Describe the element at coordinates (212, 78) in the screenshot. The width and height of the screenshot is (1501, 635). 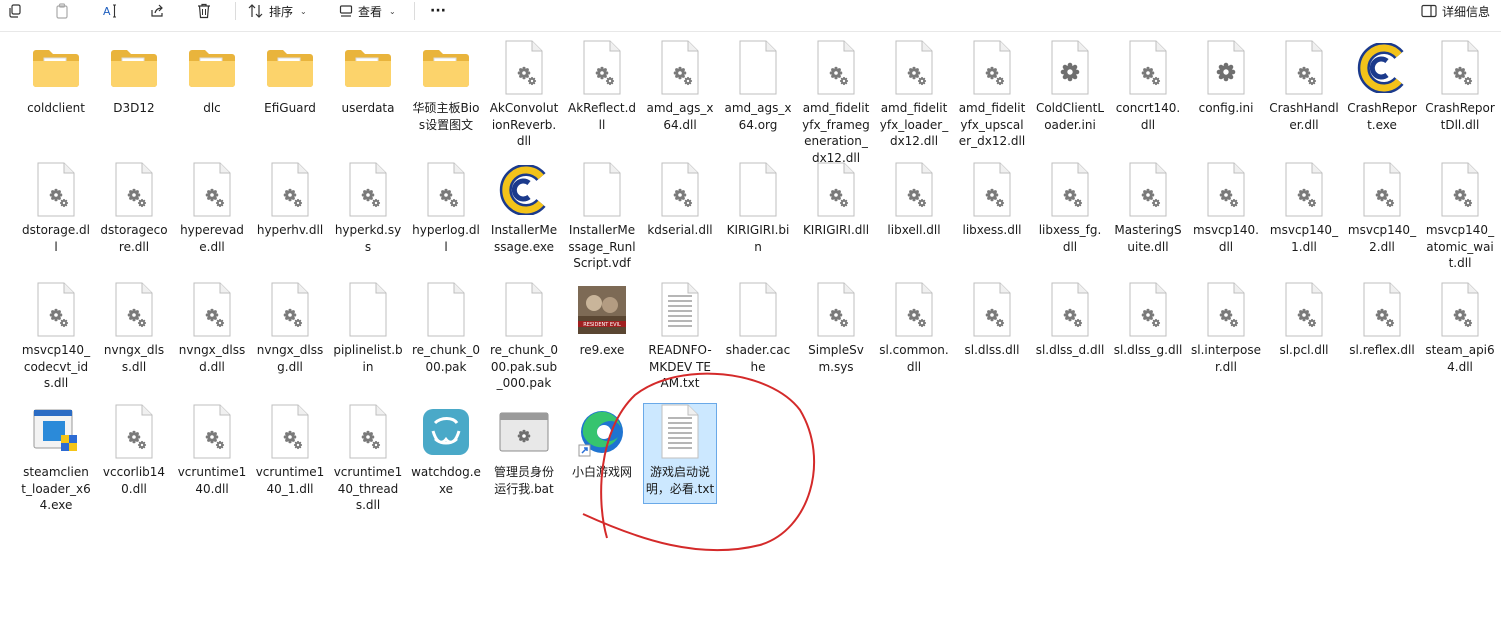
I see `file-item: dlc` at that location.